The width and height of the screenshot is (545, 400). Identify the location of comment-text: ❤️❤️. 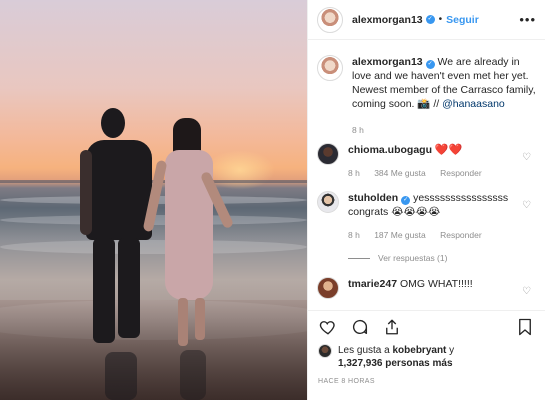
(448, 150).